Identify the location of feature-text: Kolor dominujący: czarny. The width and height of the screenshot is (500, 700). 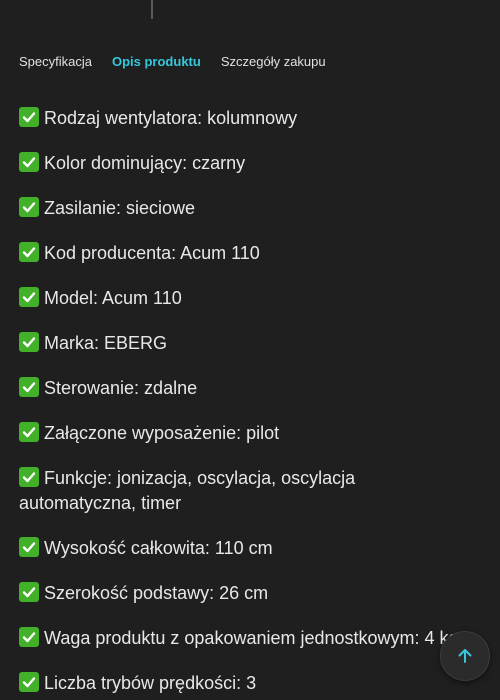
(145, 163).